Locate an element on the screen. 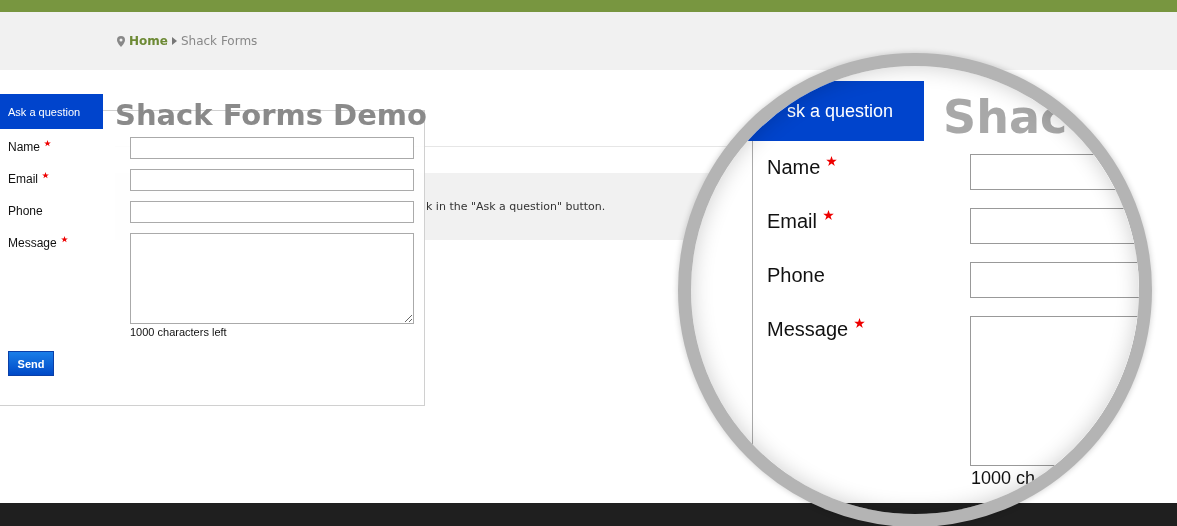 The width and height of the screenshot is (1177, 526). location-pin-icon is located at coordinates (121, 41).